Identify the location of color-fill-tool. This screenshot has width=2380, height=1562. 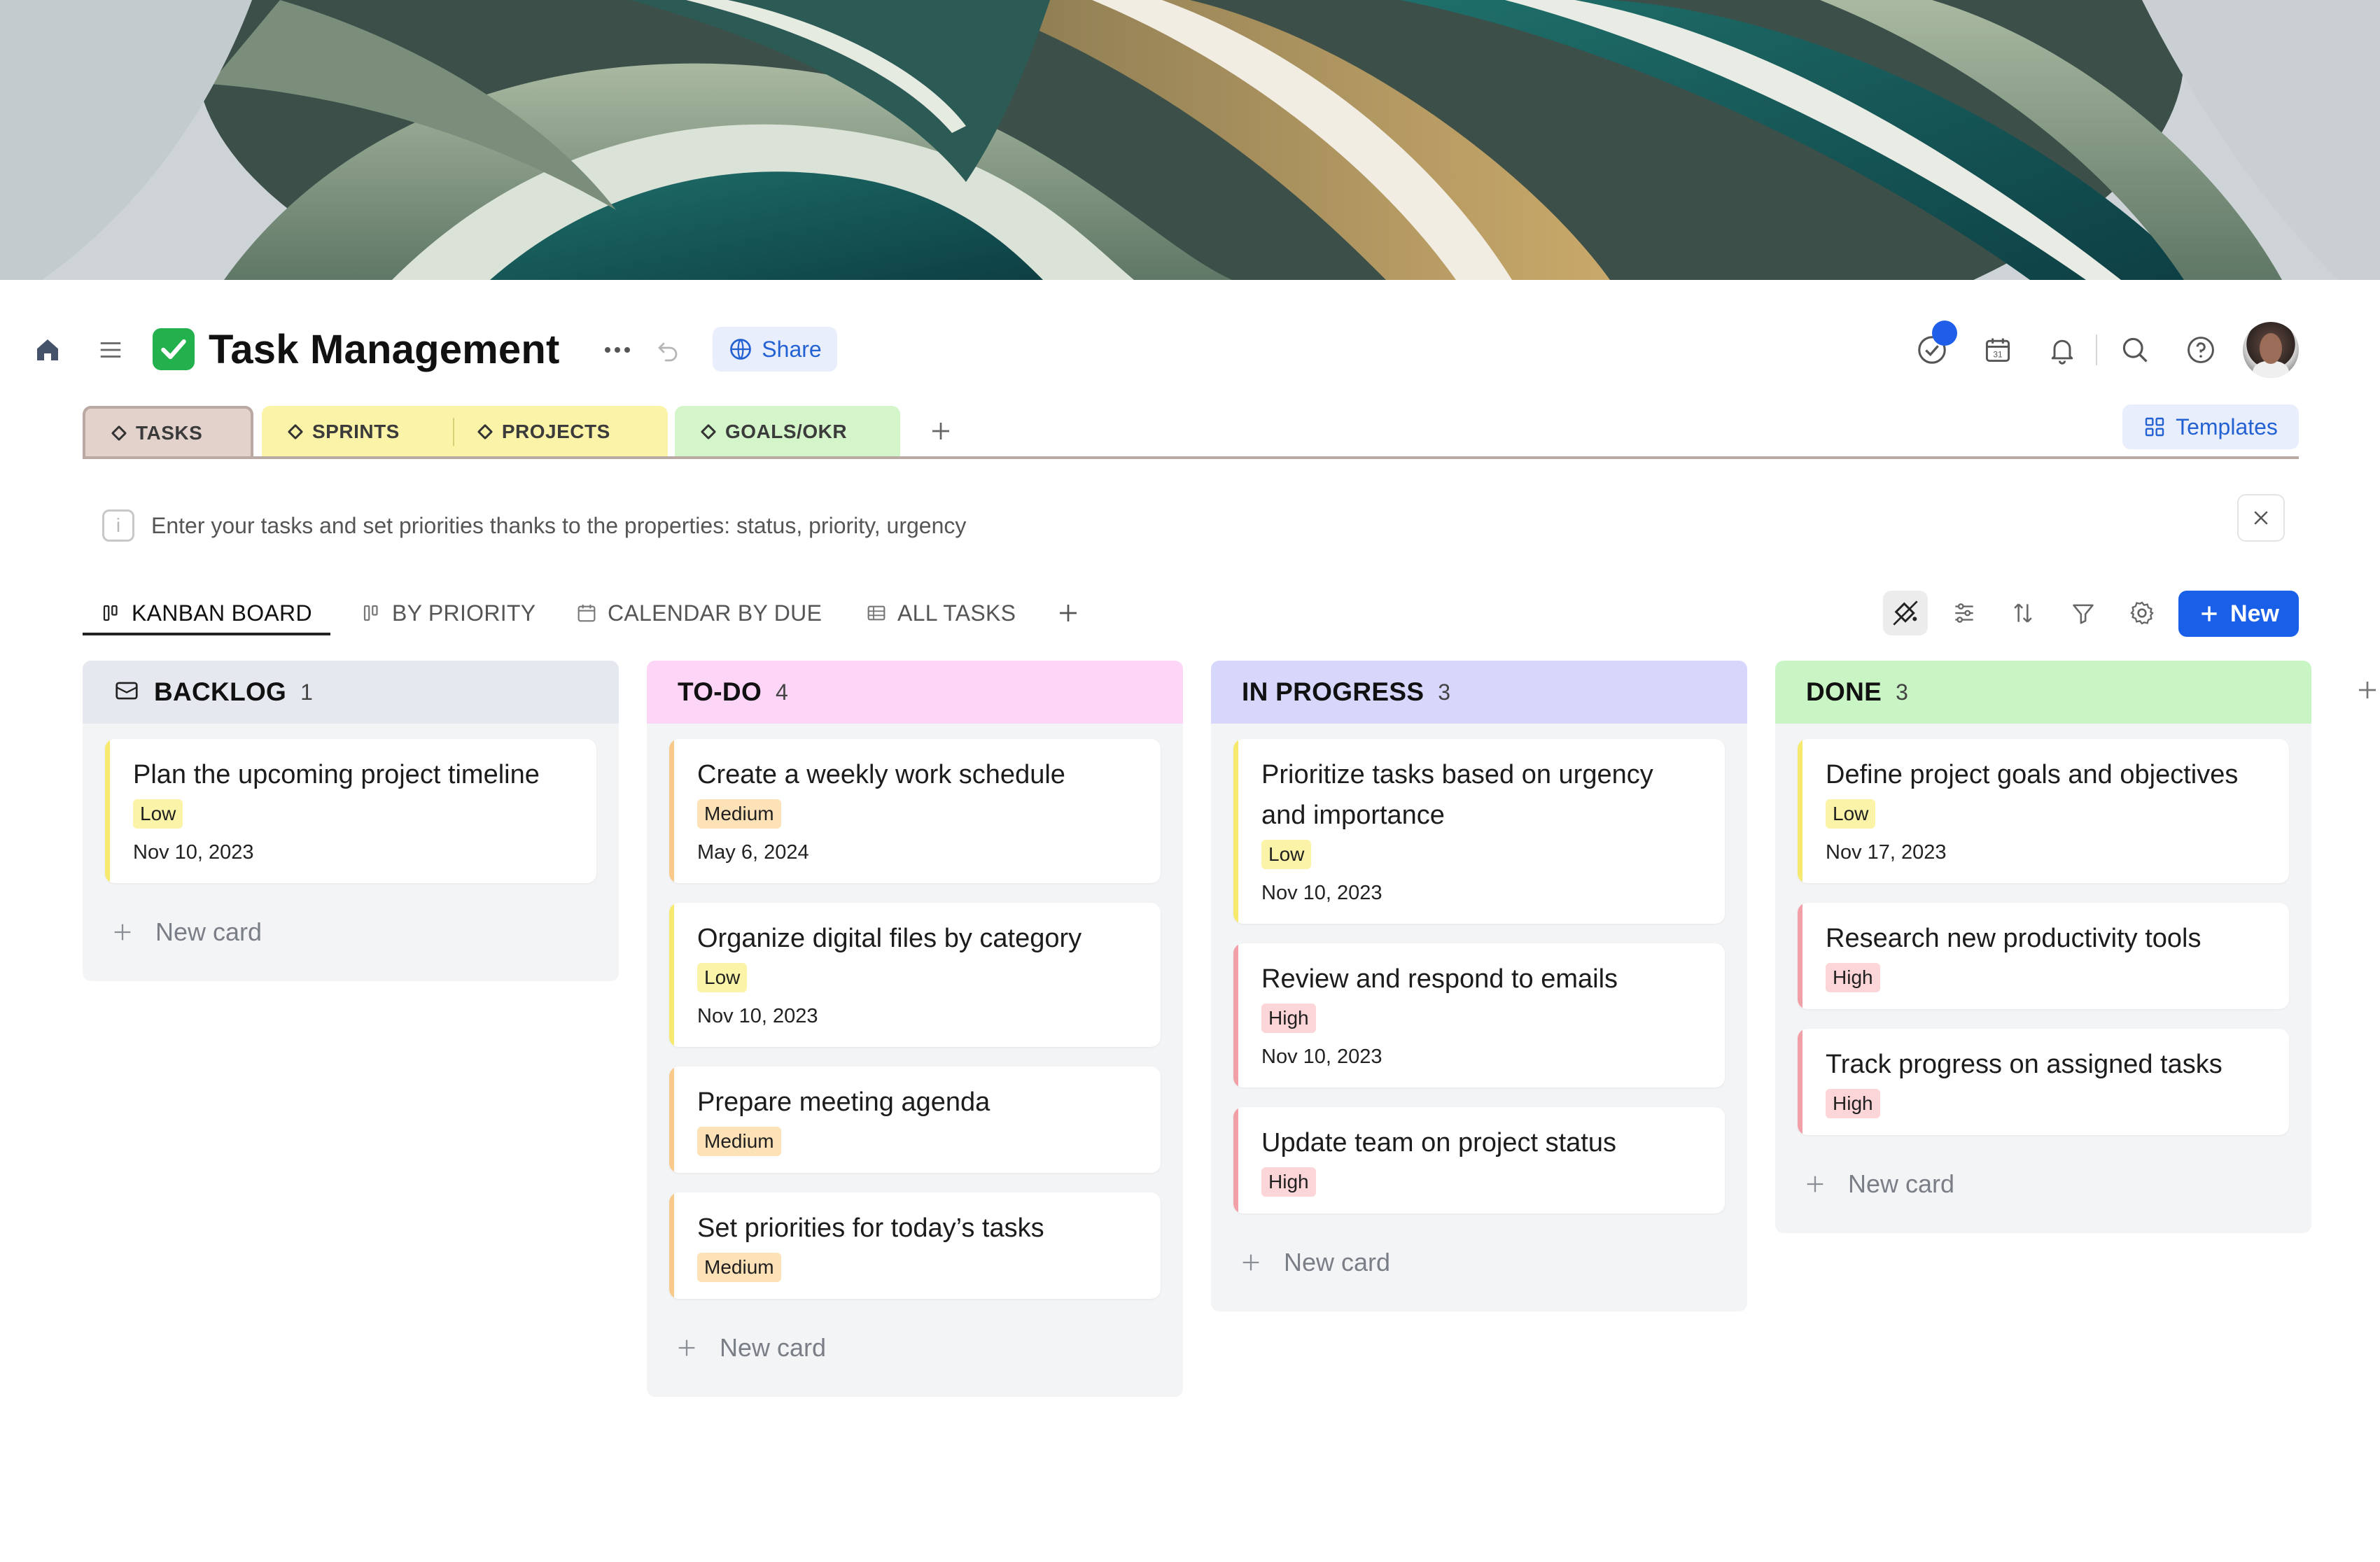
(1905, 613).